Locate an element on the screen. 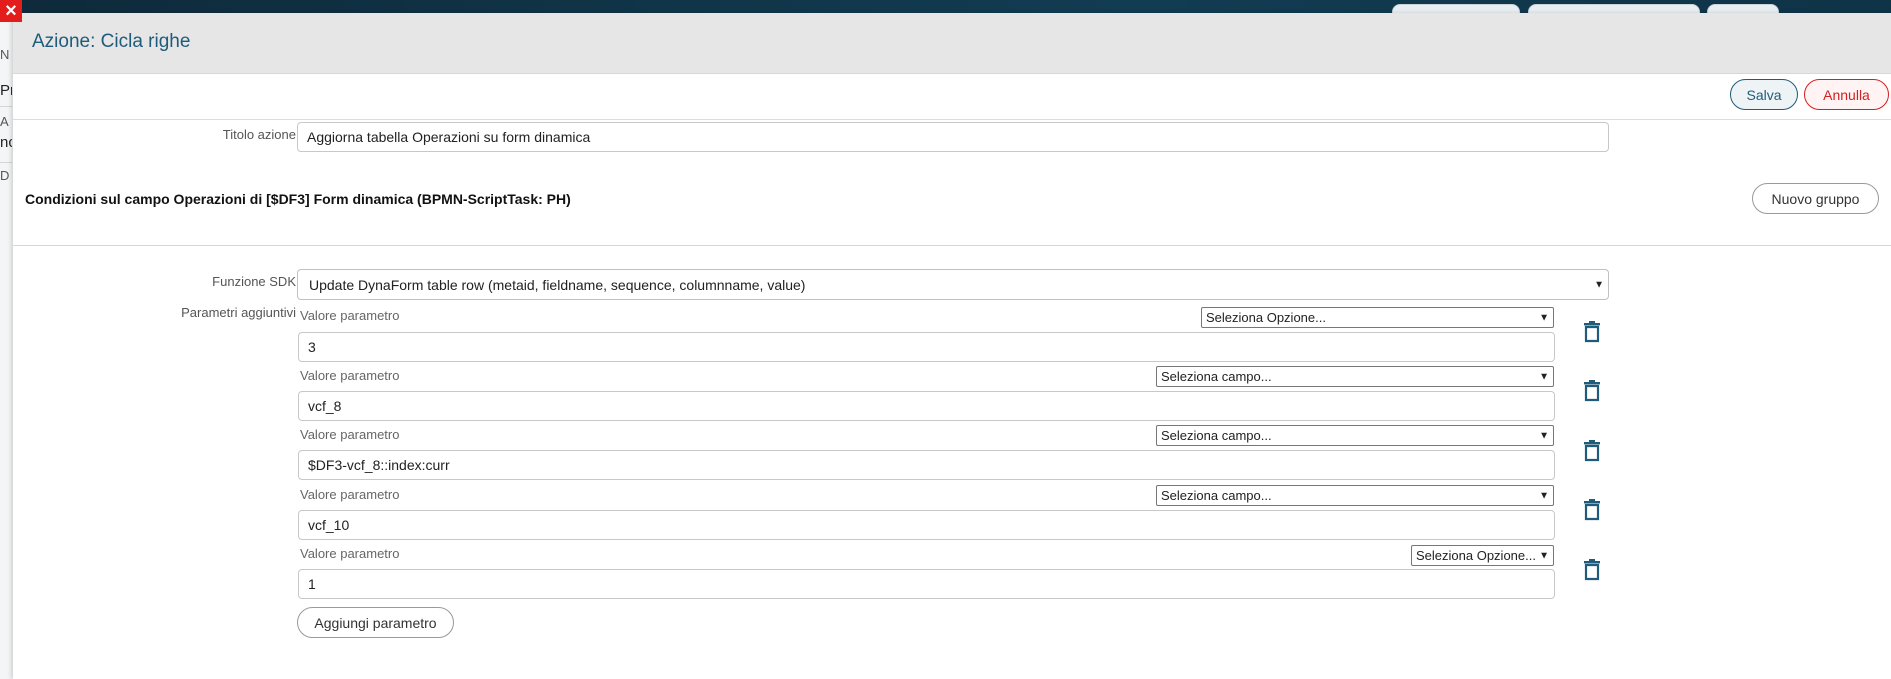 The image size is (1891, 679). param-value-input: 3 is located at coordinates (926, 347).